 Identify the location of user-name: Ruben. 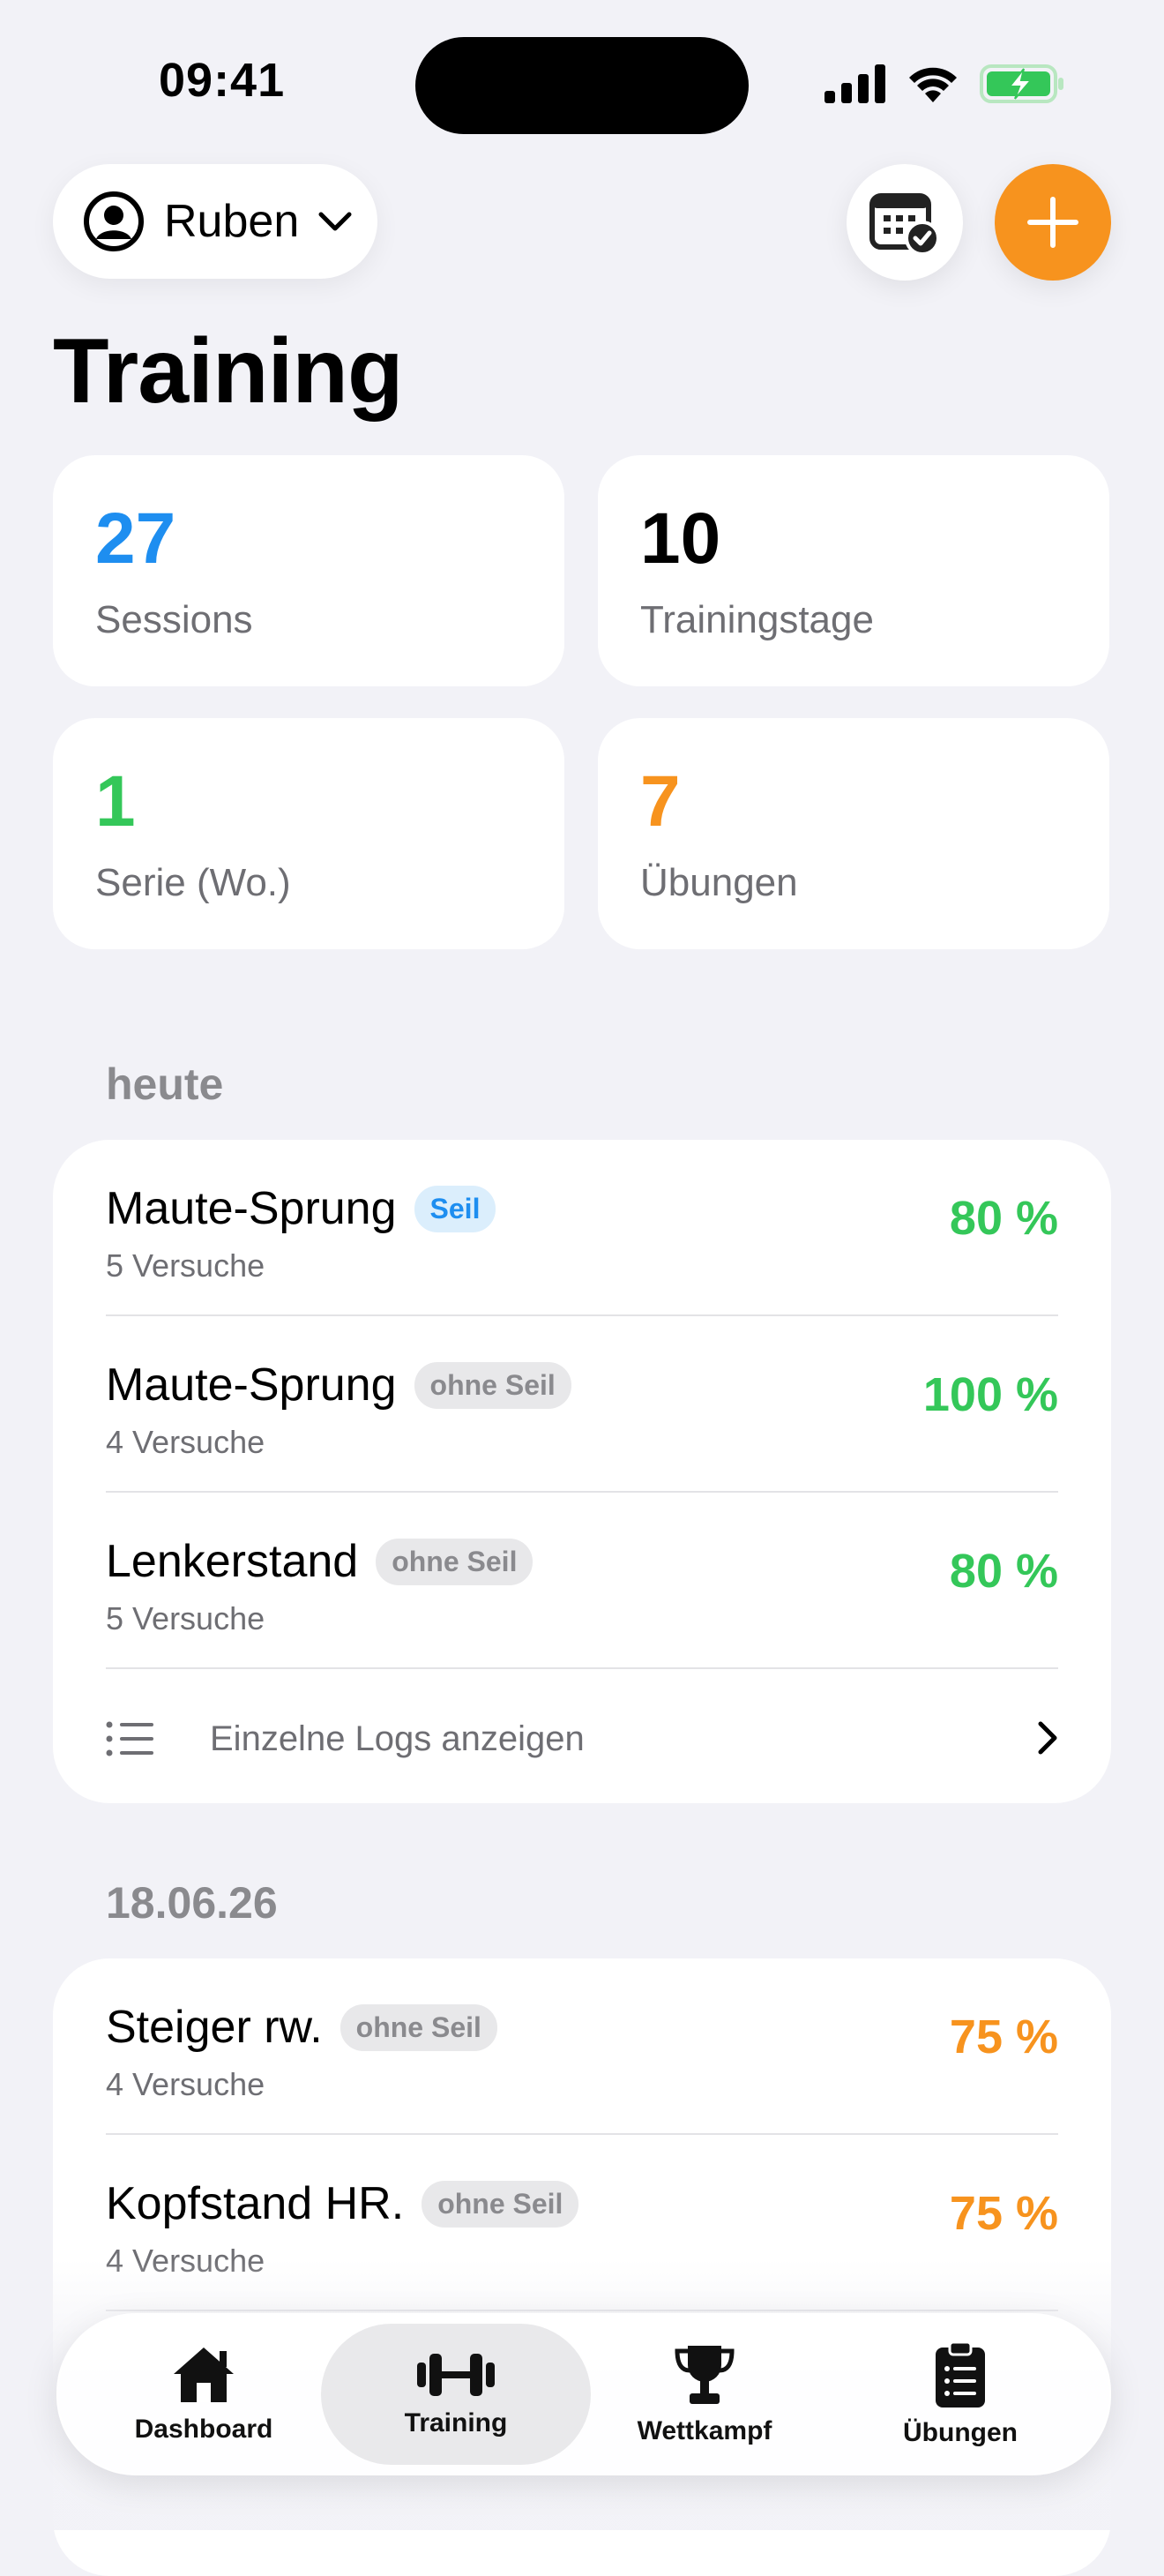
(232, 222).